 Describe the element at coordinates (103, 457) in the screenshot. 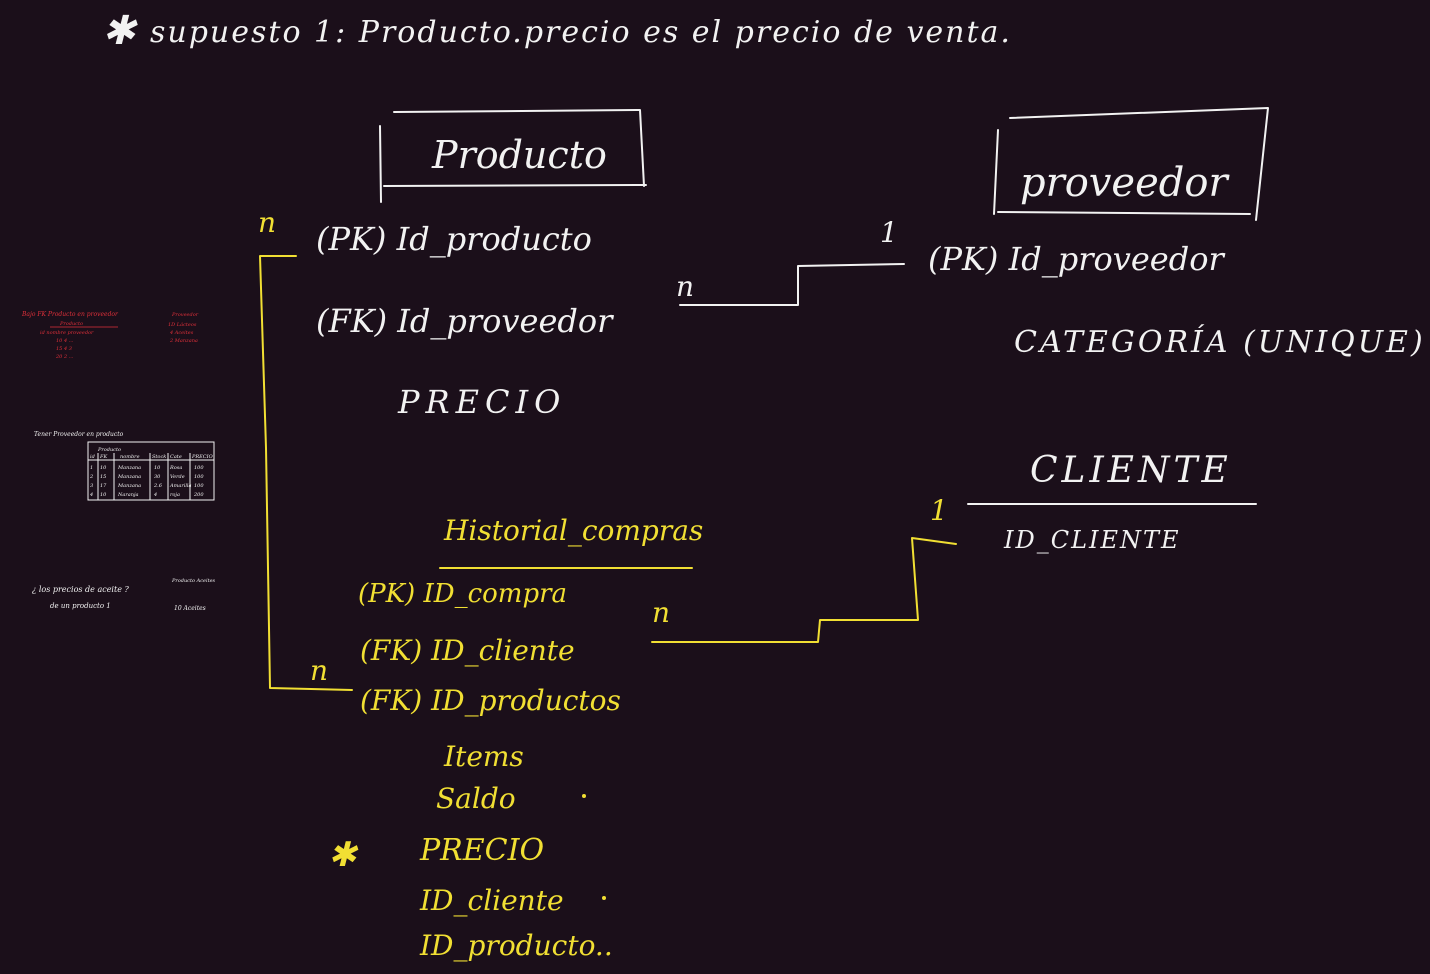

I see `thumb-table-h1: FK` at that location.